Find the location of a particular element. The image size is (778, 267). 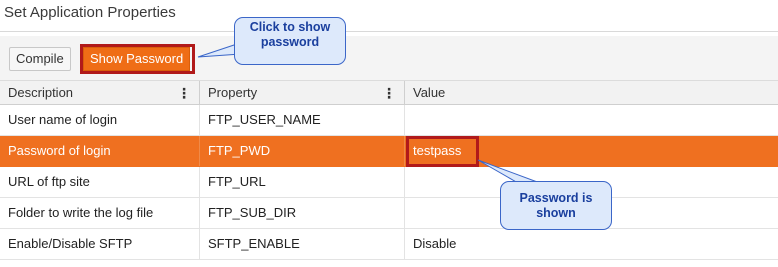

property-cell: FTP_PWD is located at coordinates (302, 151).